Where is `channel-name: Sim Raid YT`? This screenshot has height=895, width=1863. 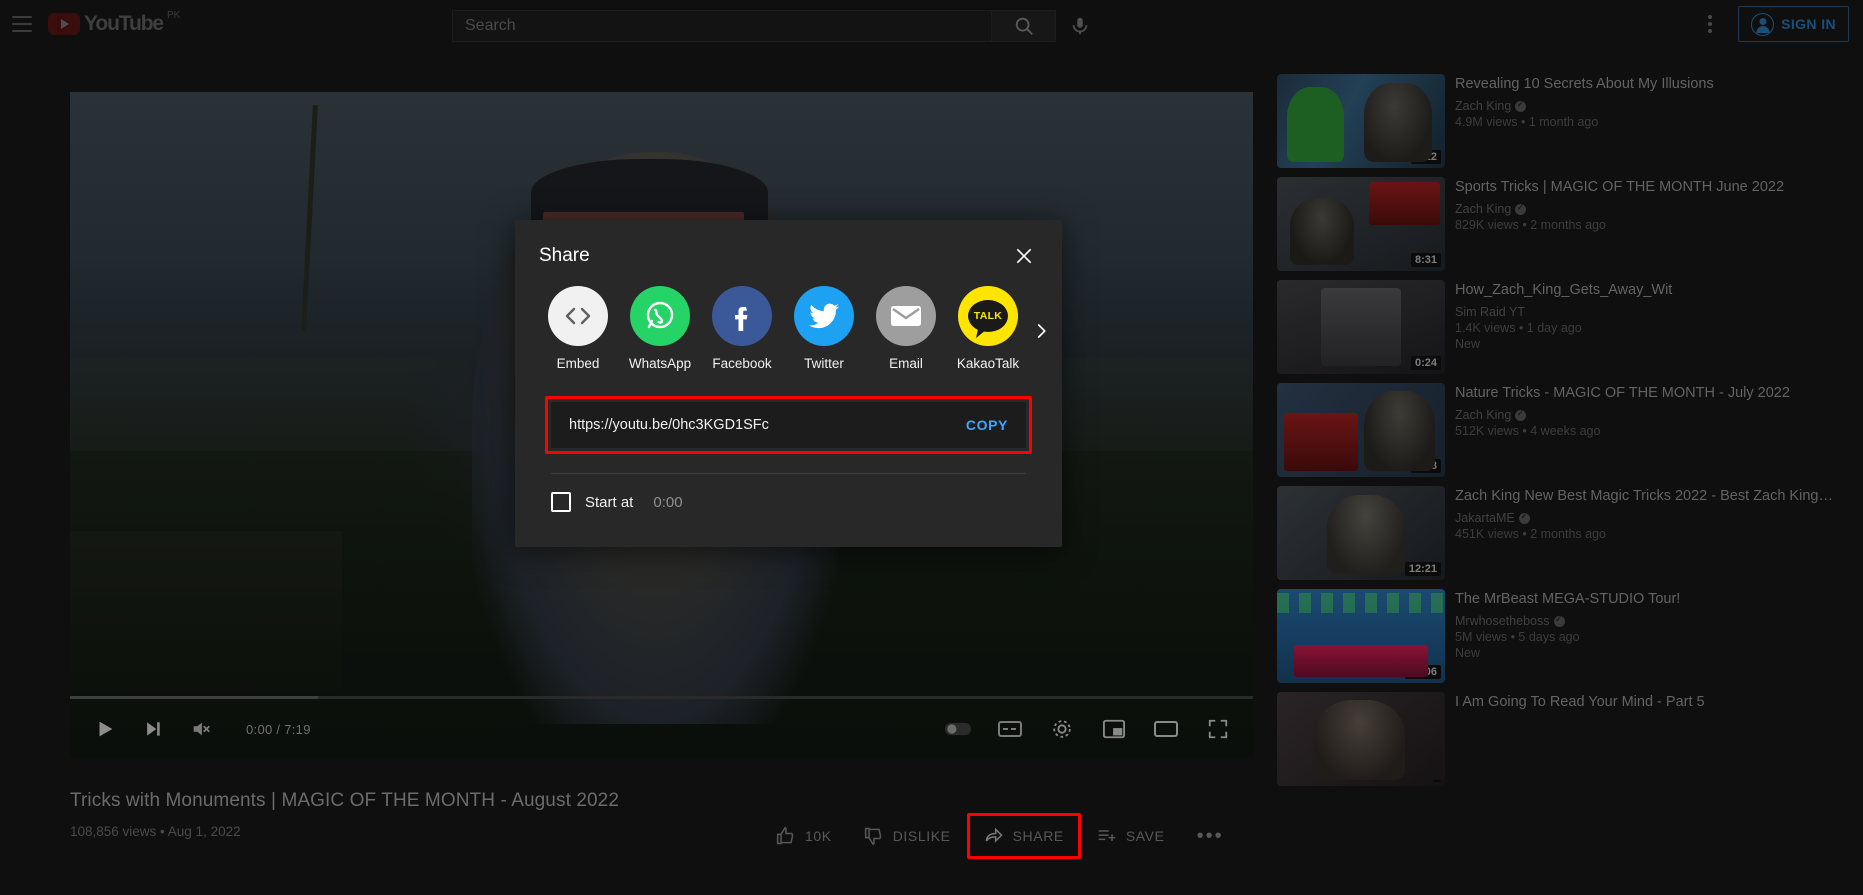
channel-name: Sim Raid YT is located at coordinates (1490, 312).